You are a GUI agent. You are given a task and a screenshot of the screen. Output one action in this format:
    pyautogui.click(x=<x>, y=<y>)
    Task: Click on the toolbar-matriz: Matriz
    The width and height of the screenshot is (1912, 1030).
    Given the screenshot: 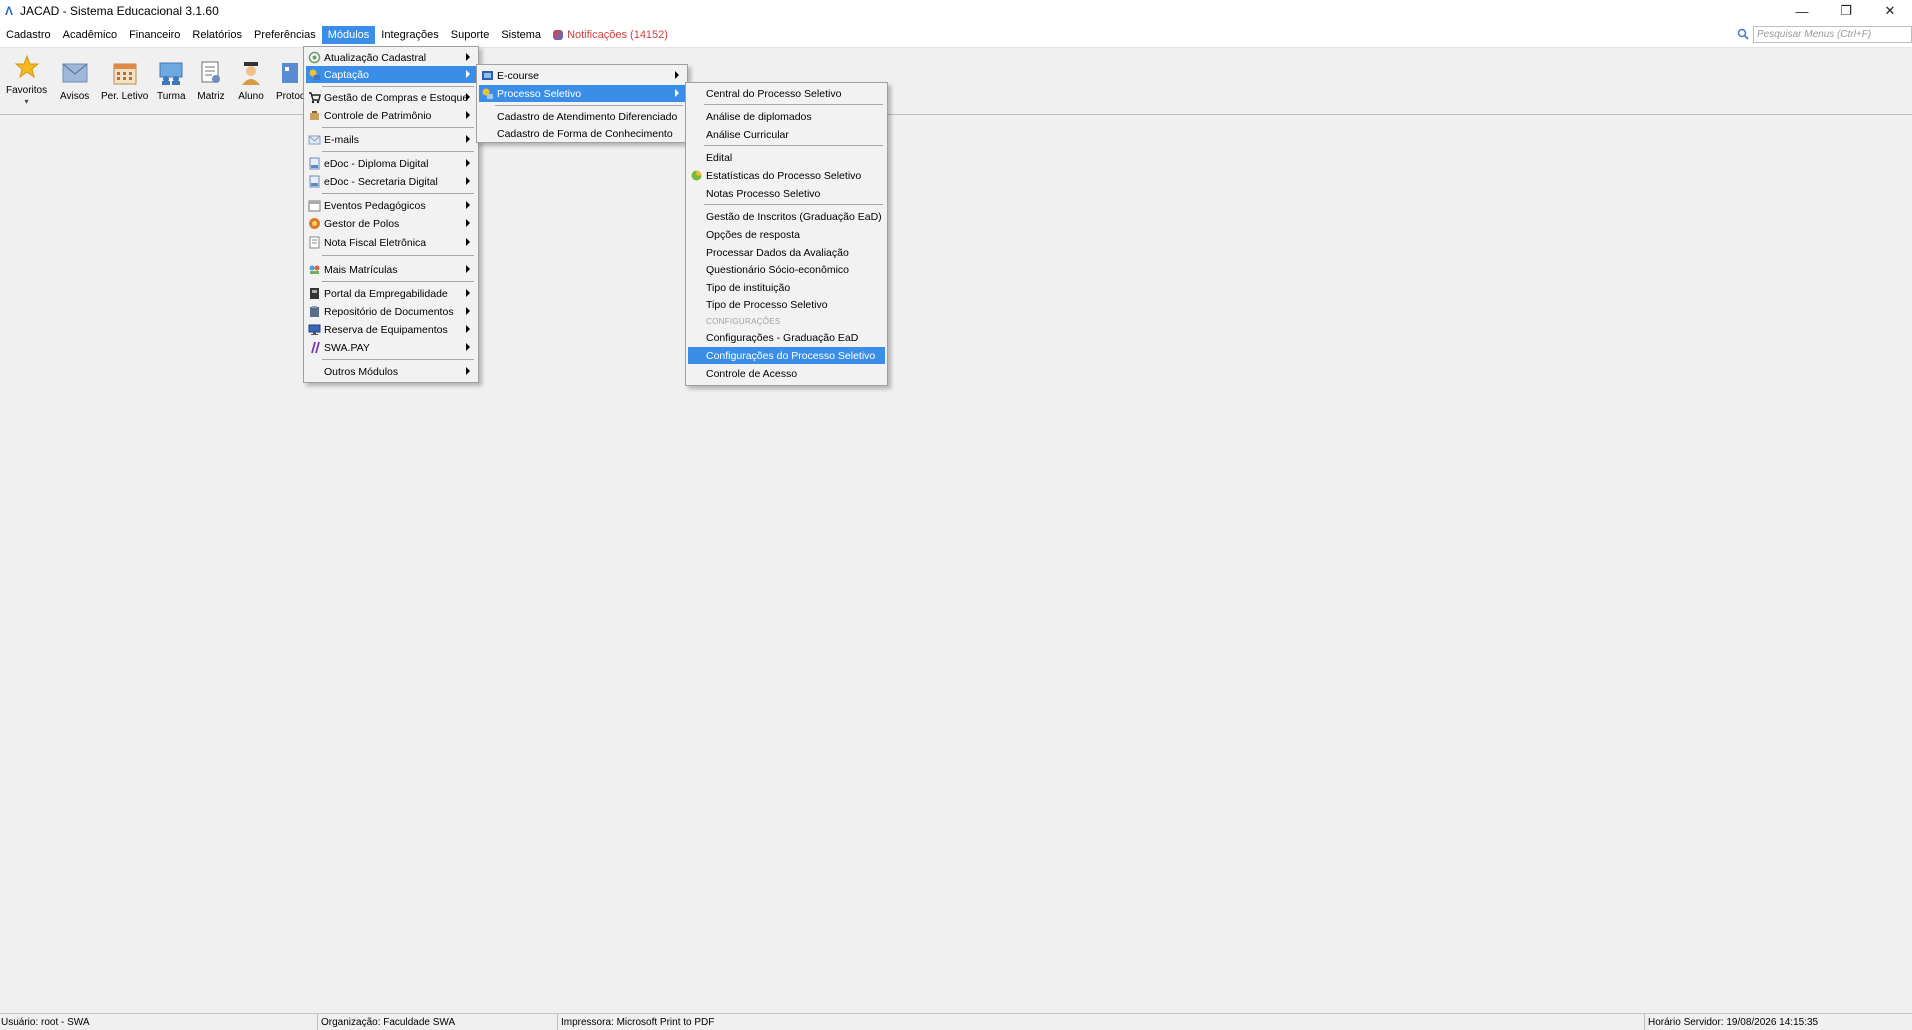 What is the action you would take?
    pyautogui.click(x=211, y=80)
    